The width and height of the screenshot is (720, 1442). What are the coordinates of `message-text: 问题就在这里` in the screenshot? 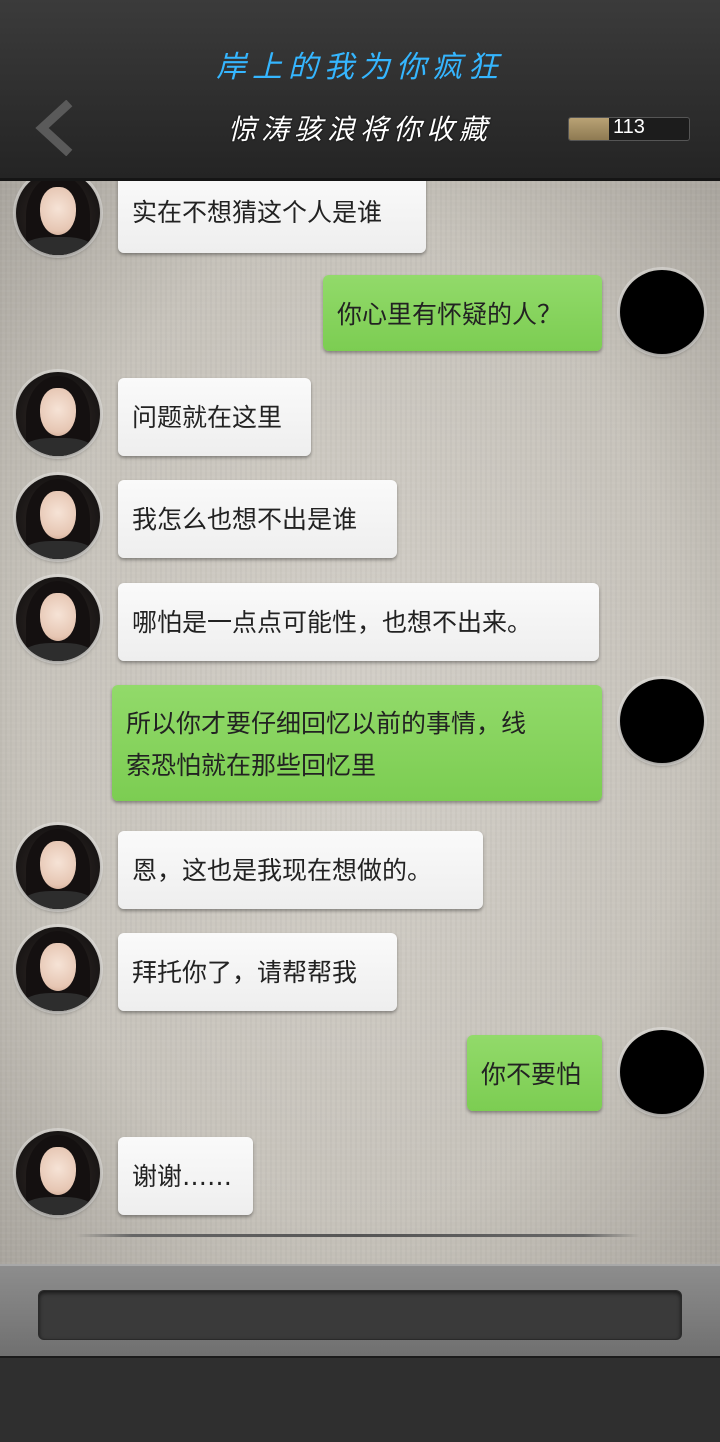 It's located at (207, 417).